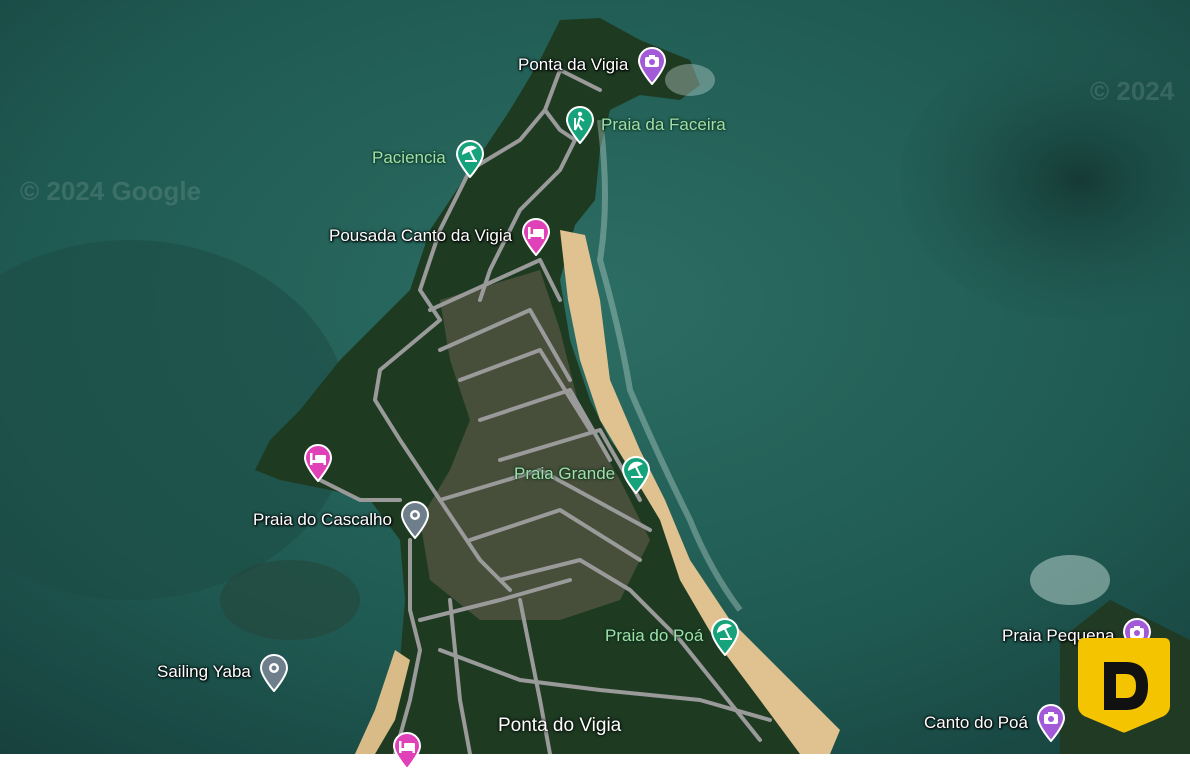 The height and width of the screenshot is (770, 1190). I want to click on reef, so click(290, 600).